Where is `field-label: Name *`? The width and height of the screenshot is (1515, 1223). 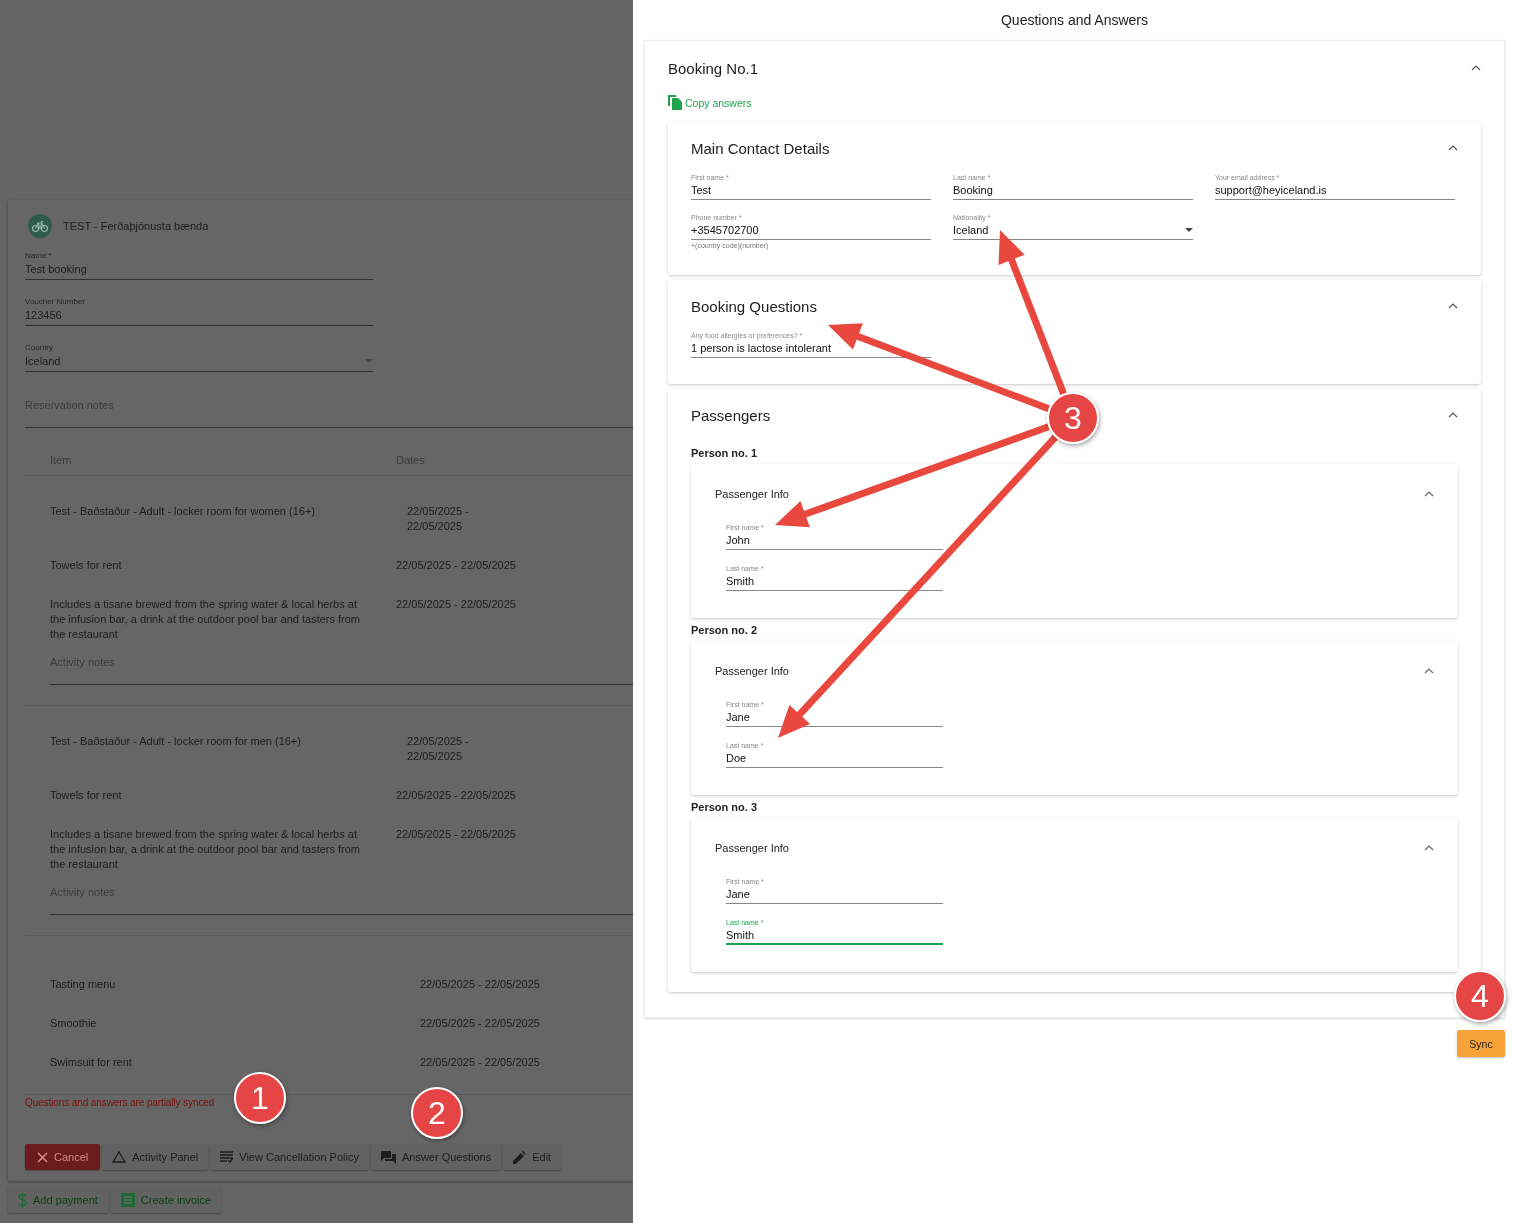
field-label: Name * is located at coordinates (39, 255).